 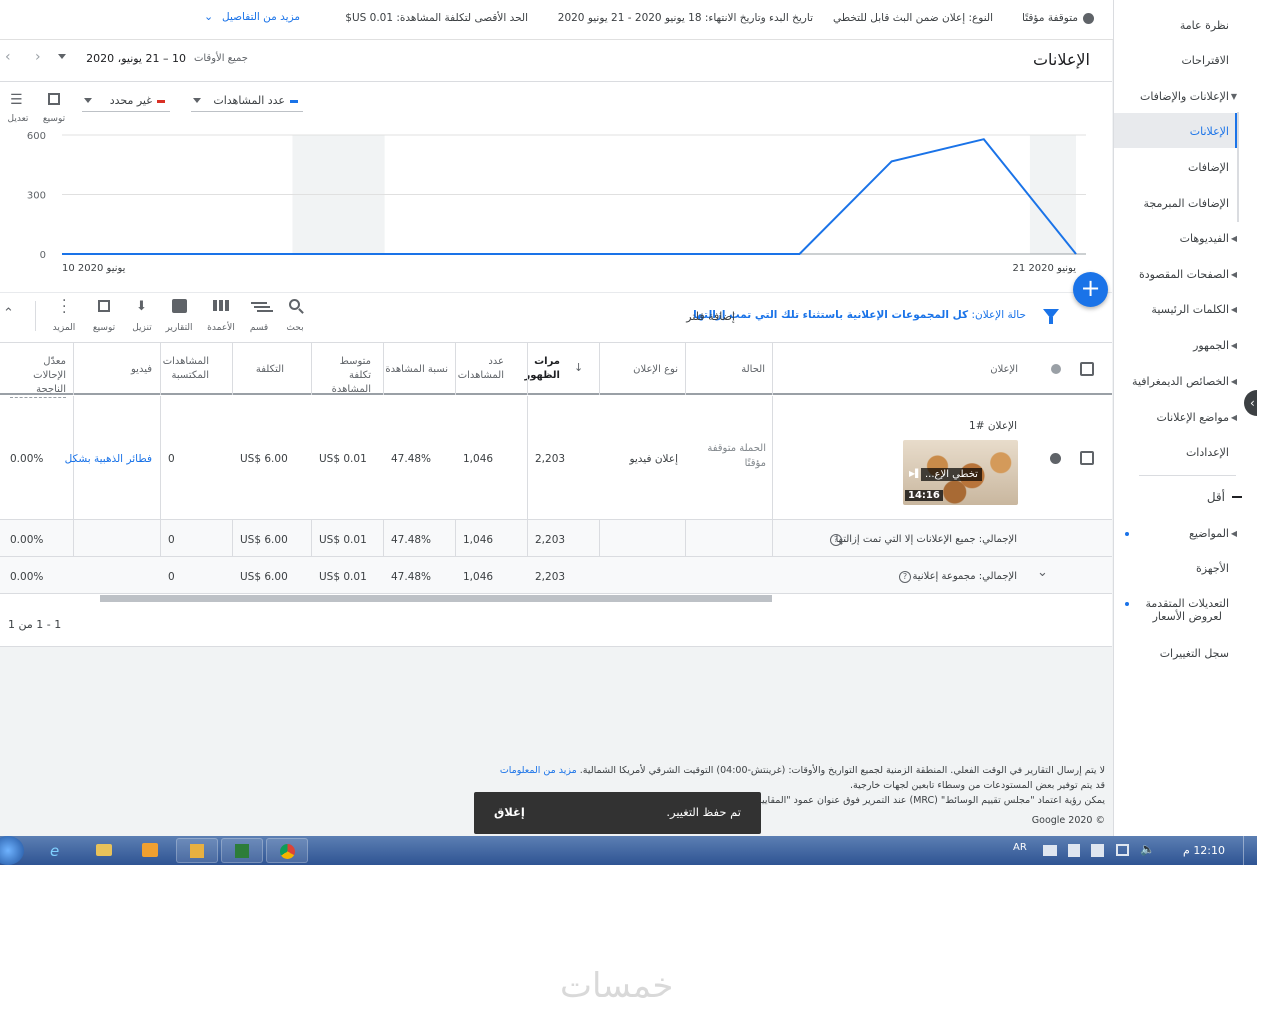 What do you see at coordinates (416, 370) in the screenshot?
I see `col-view-rate: نسبة المشاهدة` at bounding box center [416, 370].